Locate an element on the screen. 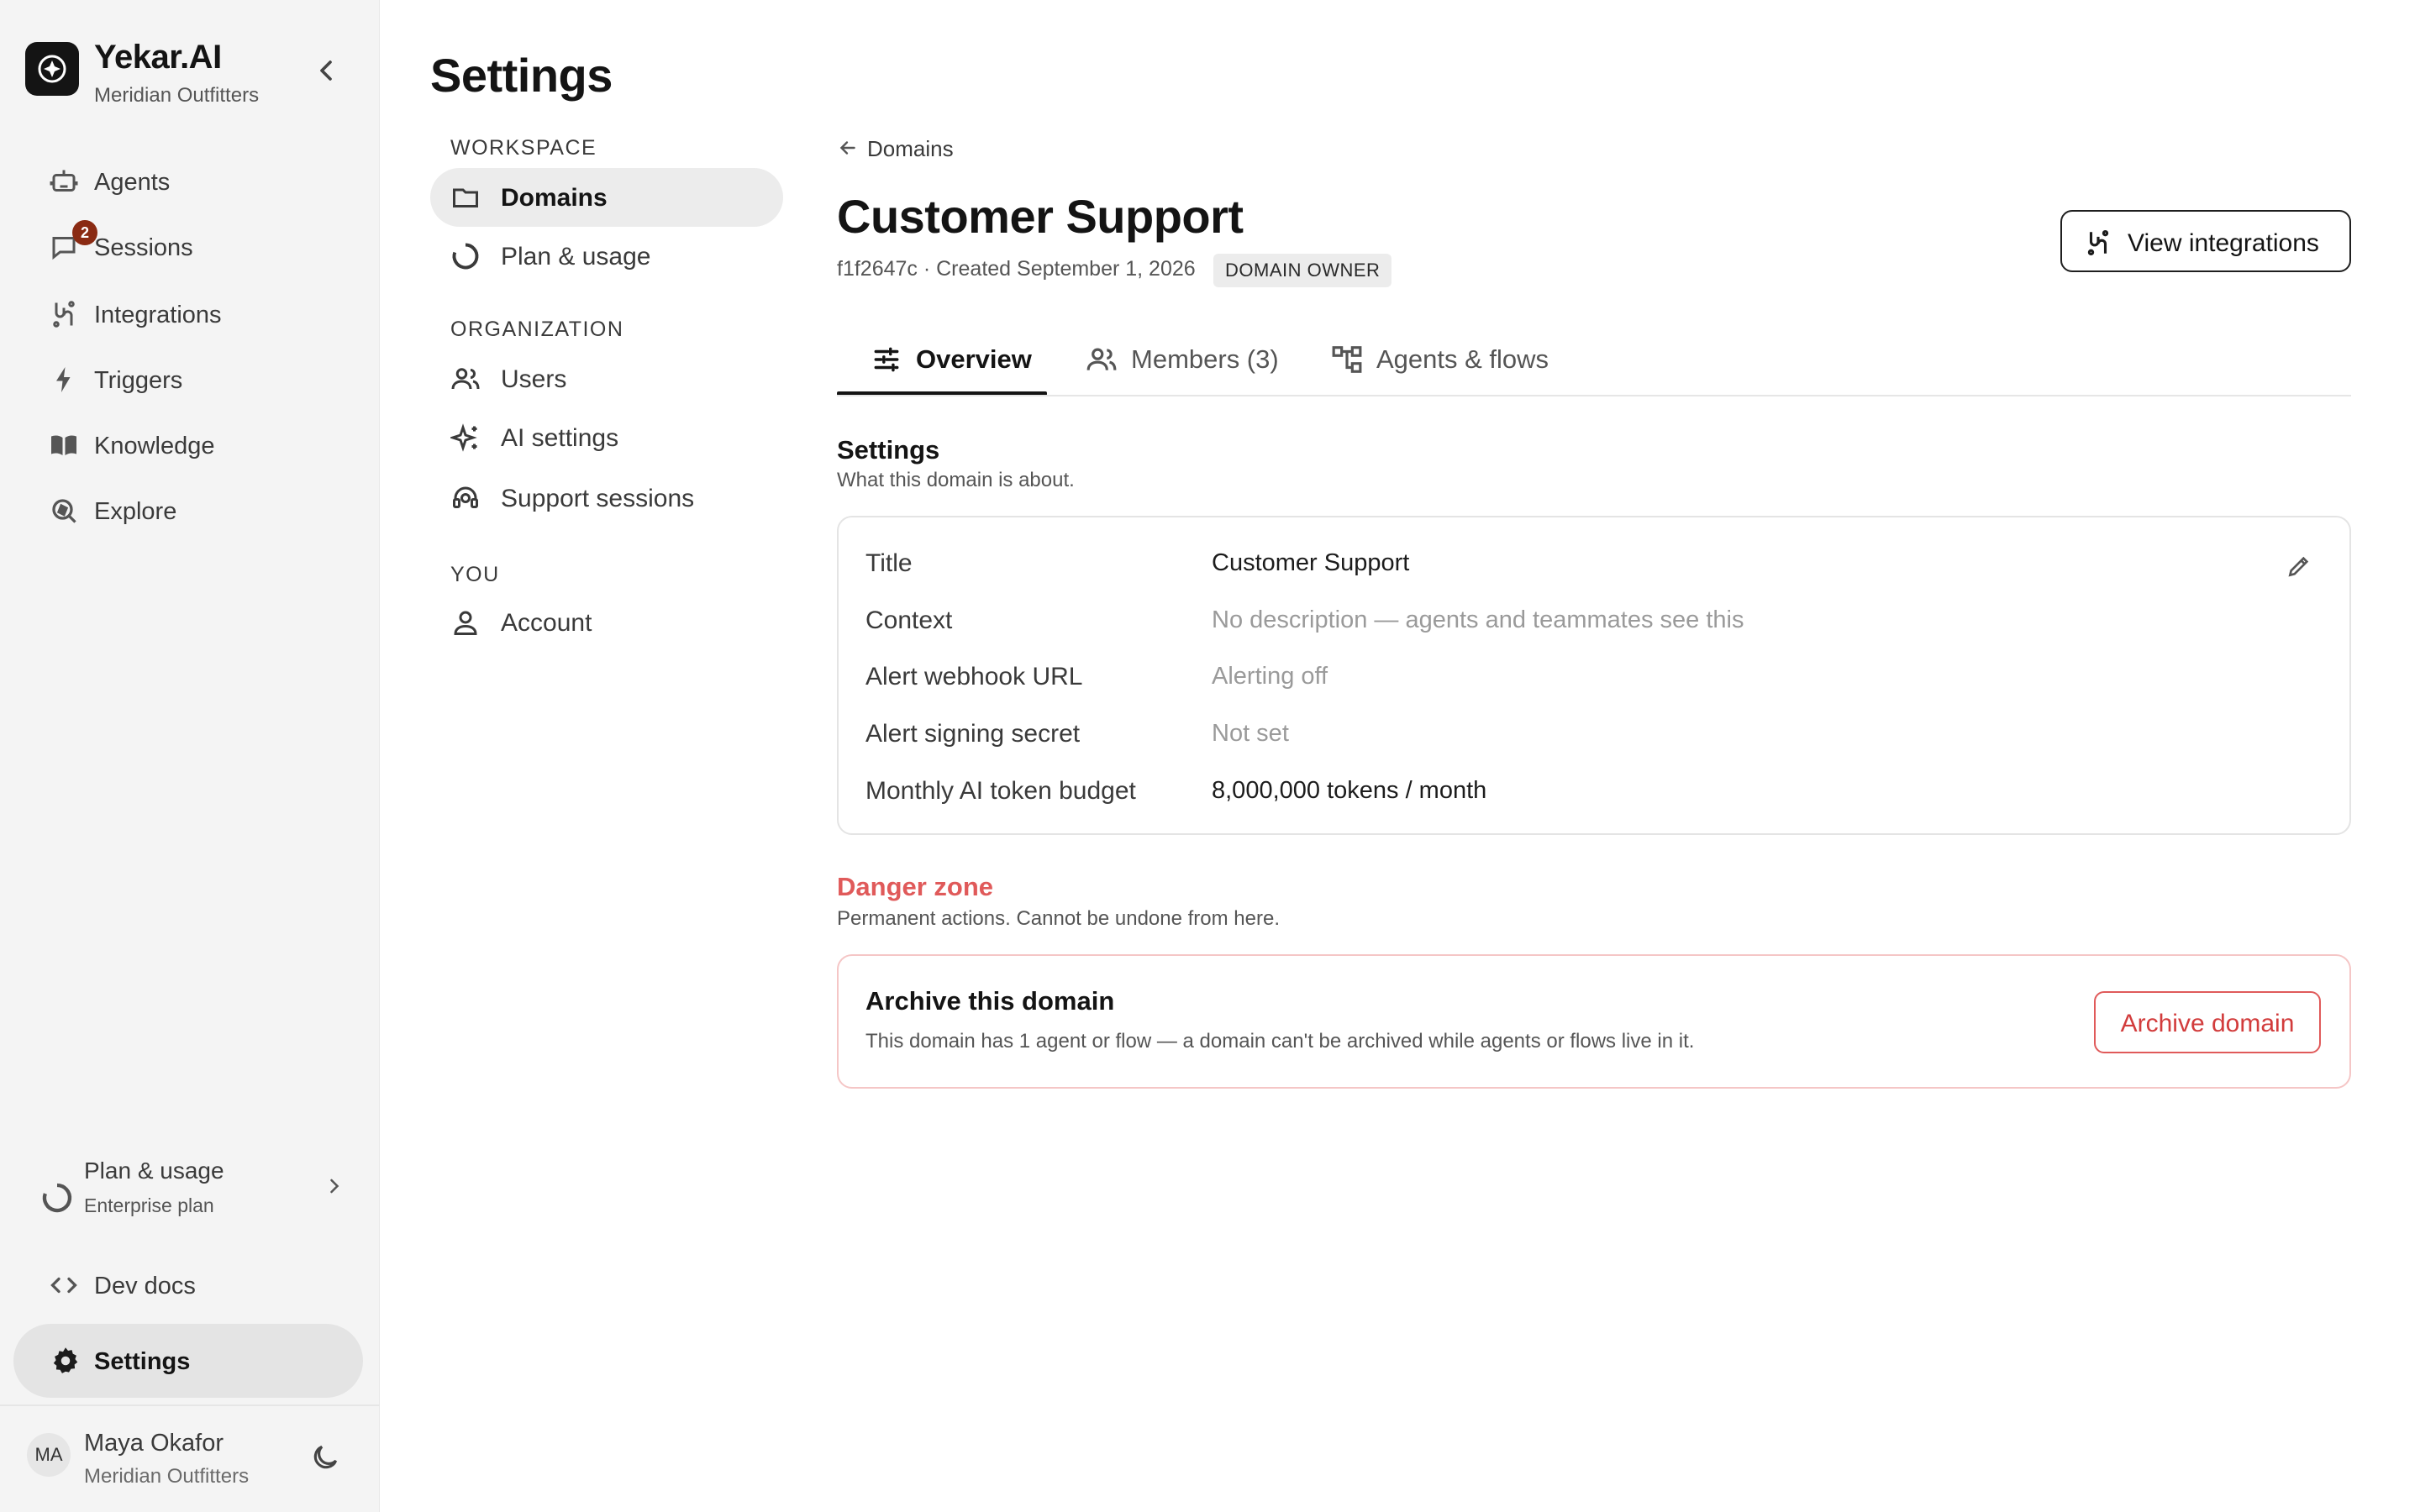 The width and height of the screenshot is (2420, 1512). settings-section-description: What this domain is about. is located at coordinates (956, 480).